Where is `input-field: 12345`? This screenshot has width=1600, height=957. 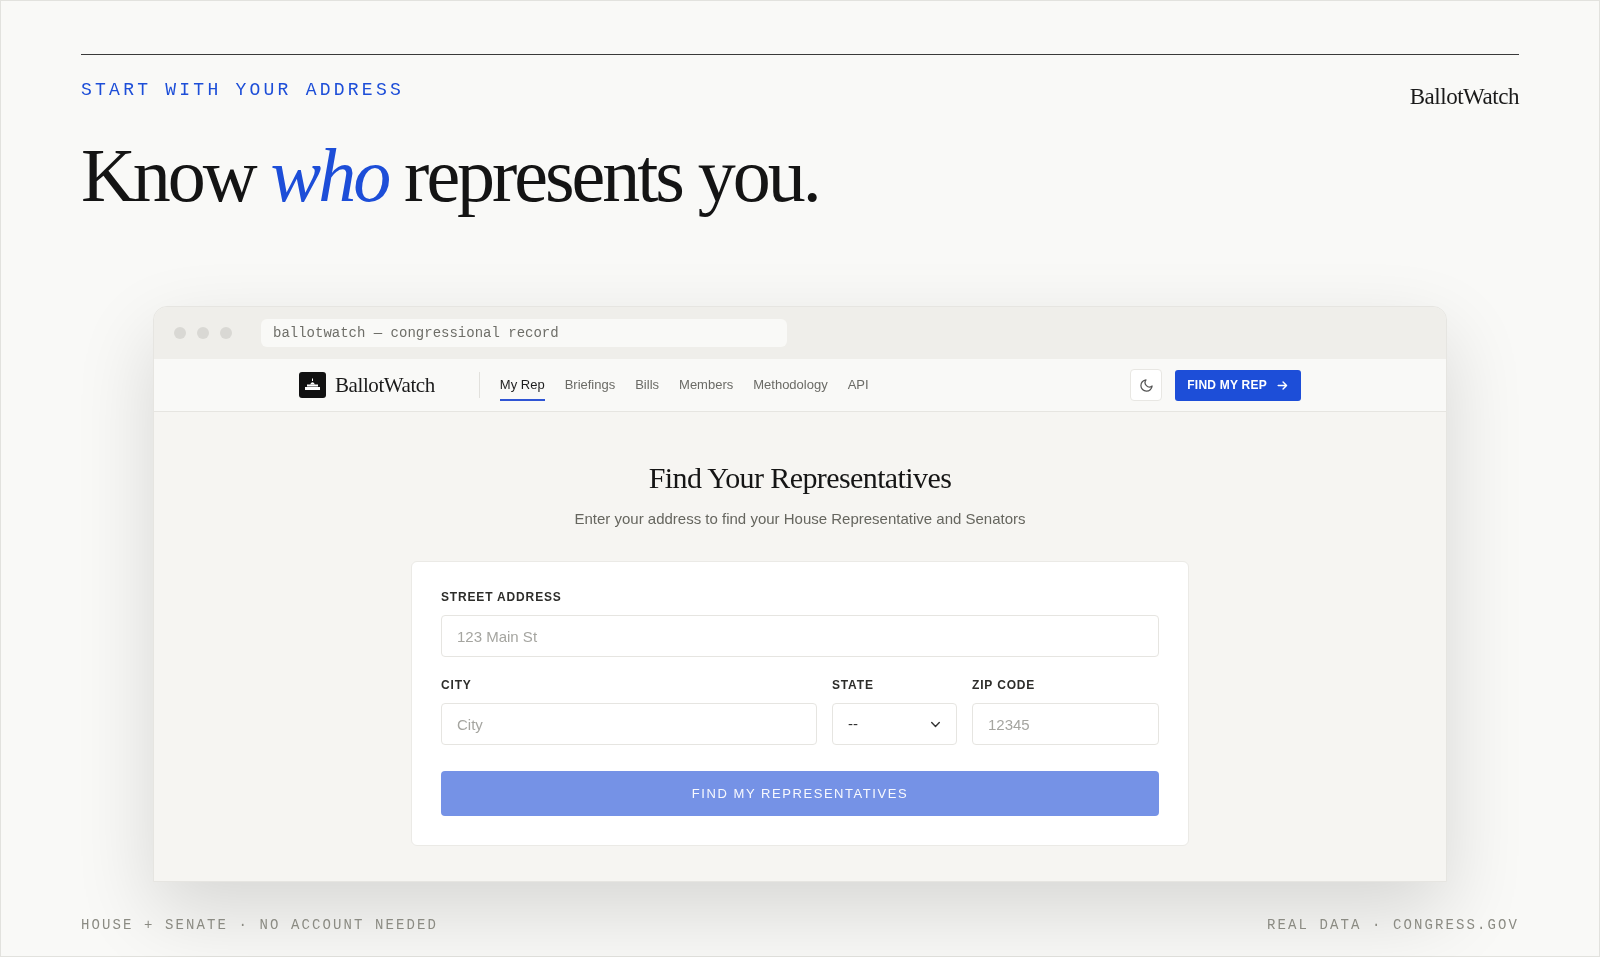 input-field: 12345 is located at coordinates (1065, 724).